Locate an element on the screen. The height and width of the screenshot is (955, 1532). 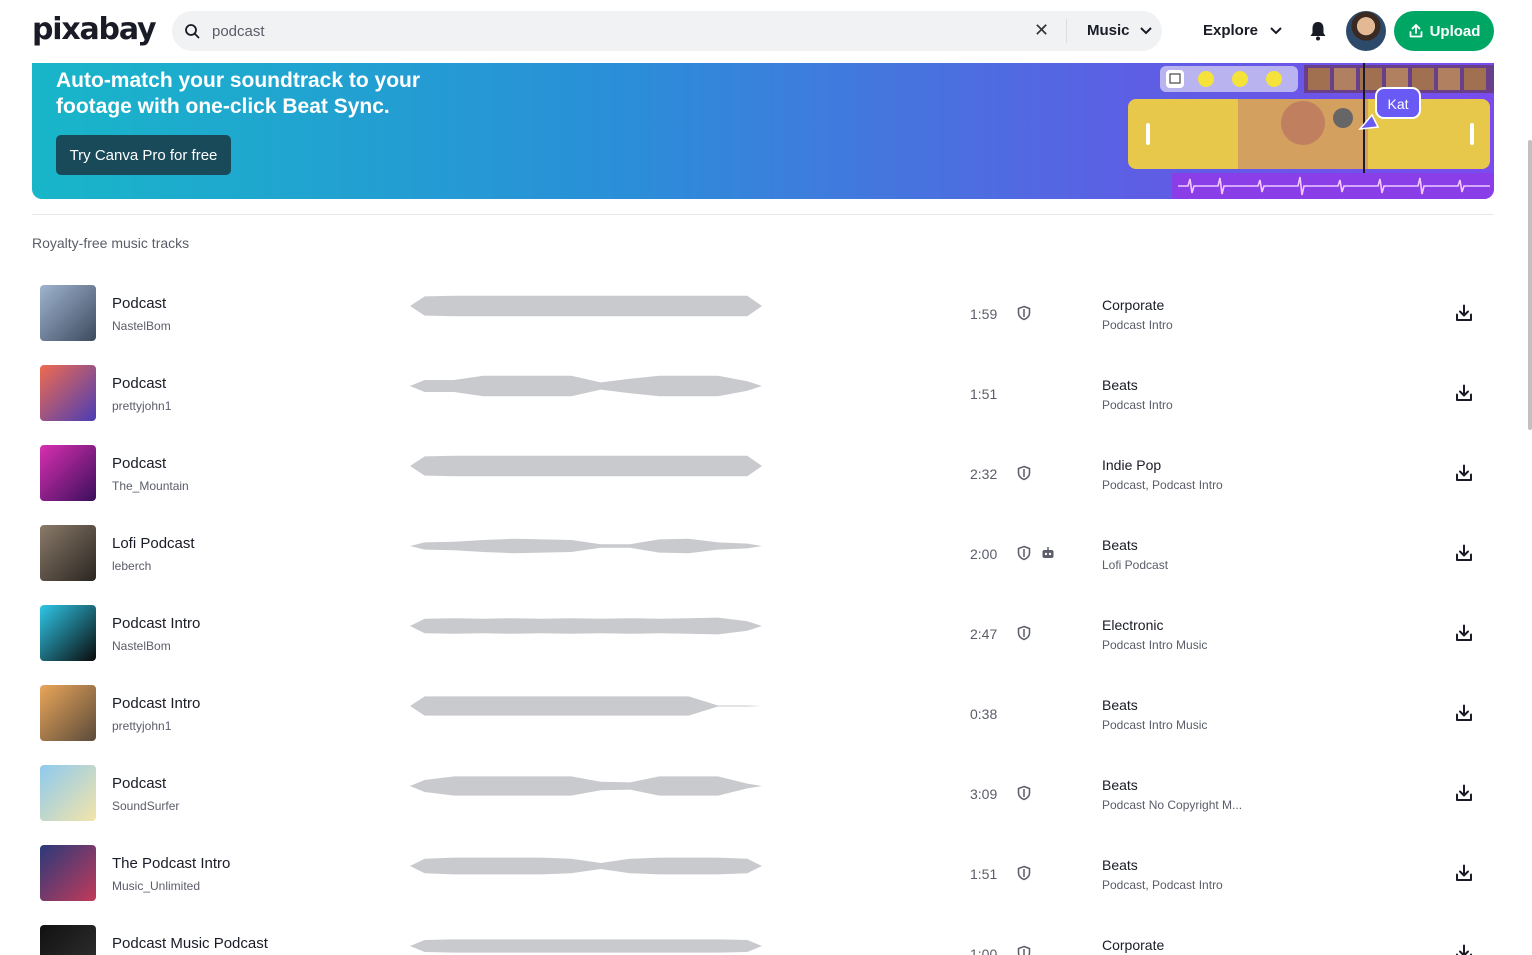
scrollbar-thumb is located at coordinates (1530, 285).